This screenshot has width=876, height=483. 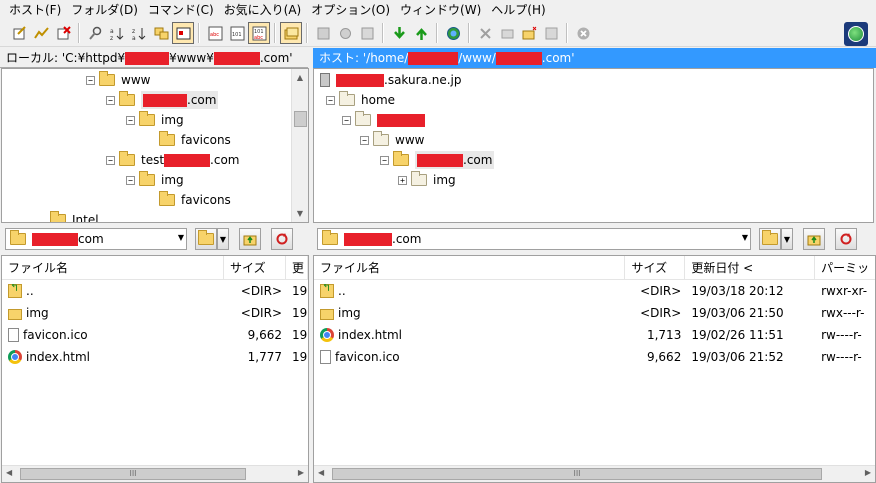 What do you see at coordinates (96, 239) in the screenshot?
I see `local-path-combo: com ▼` at bounding box center [96, 239].